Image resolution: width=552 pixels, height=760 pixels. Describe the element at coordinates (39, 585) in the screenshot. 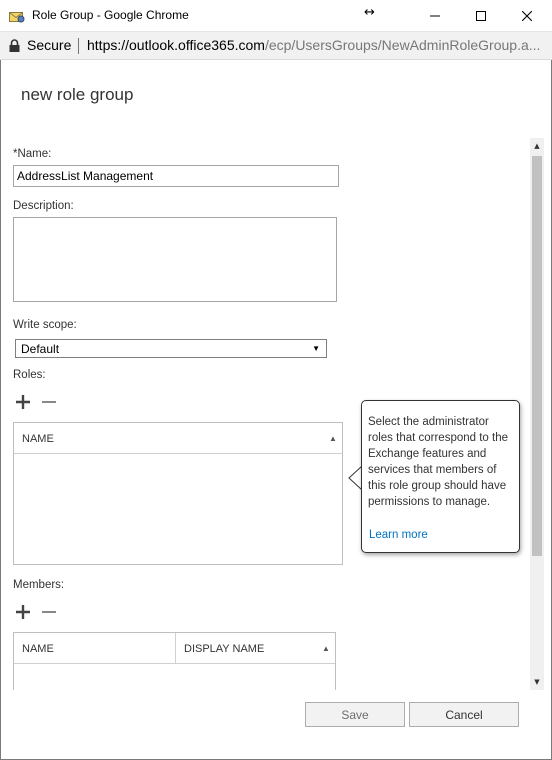

I see `members-label: Members:` at that location.